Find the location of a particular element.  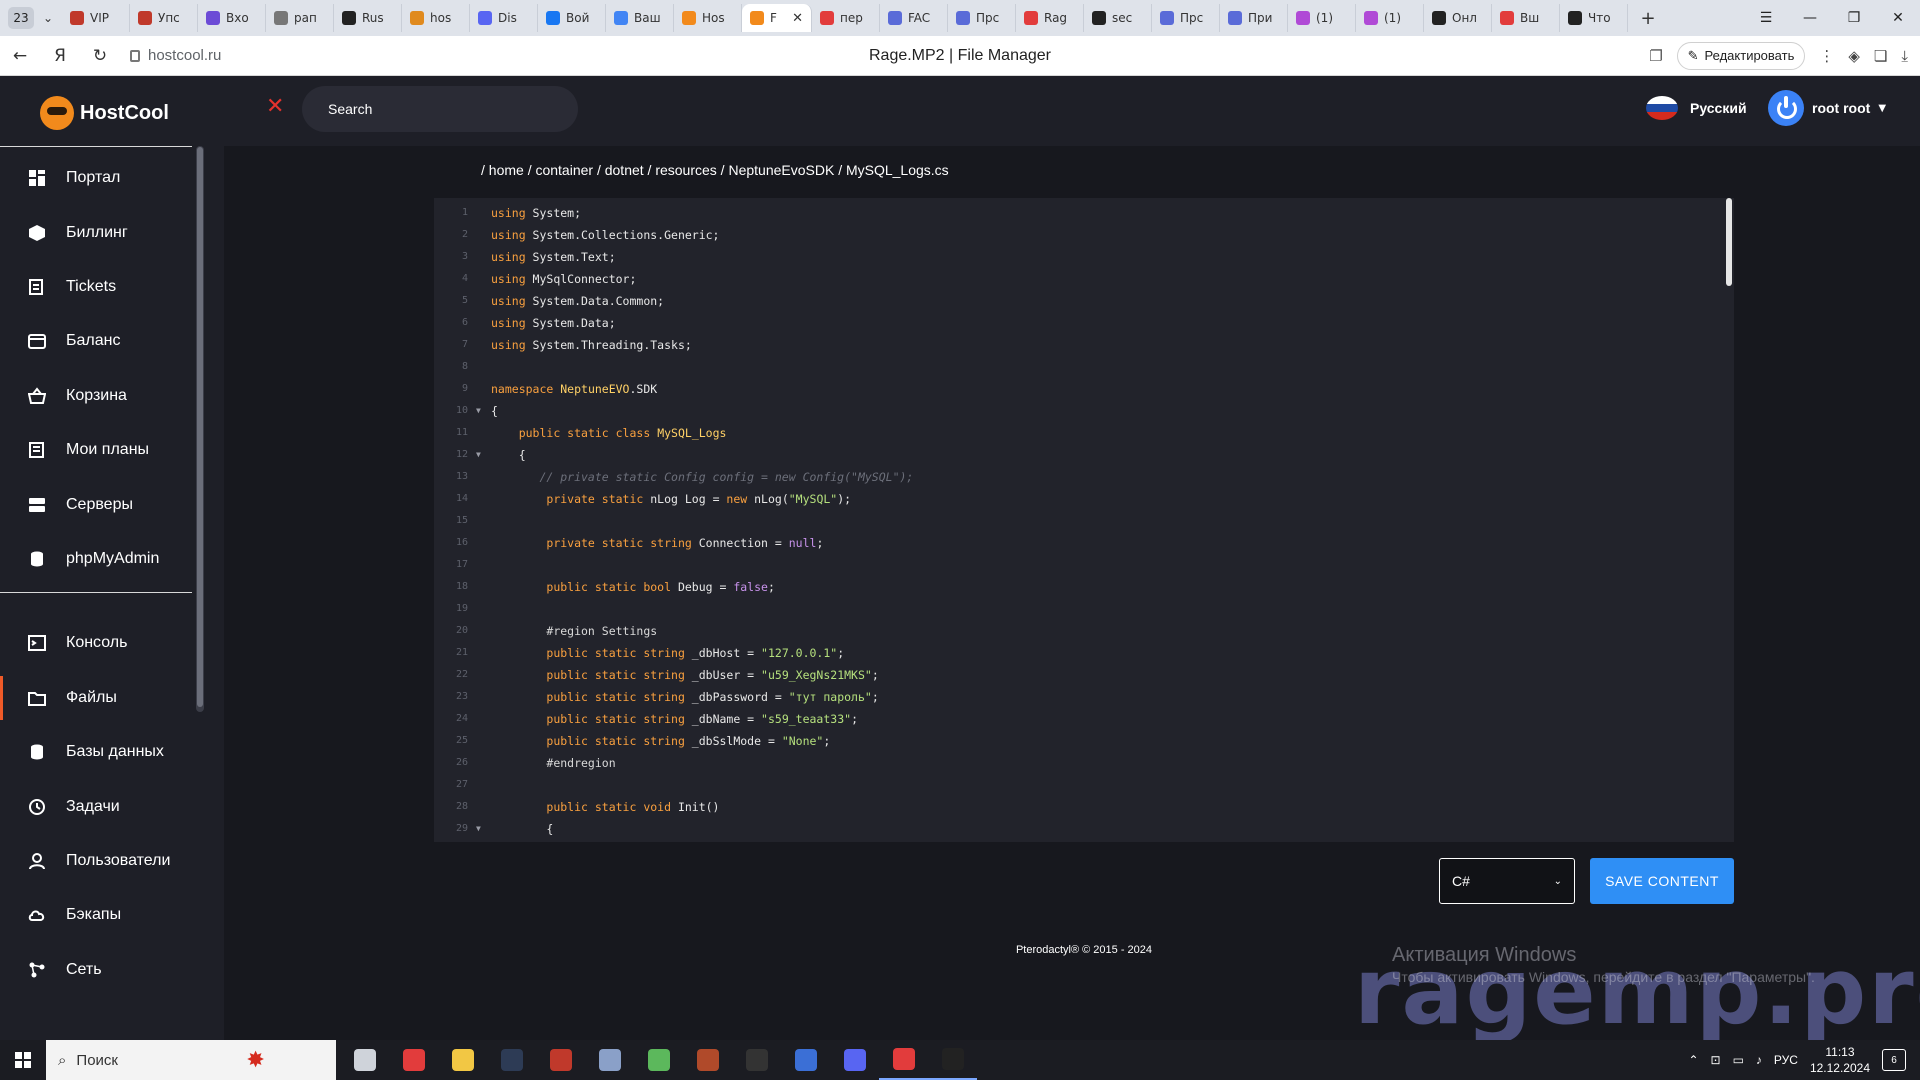

browser-tab-label: Прс is located at coordinates (988, 18).